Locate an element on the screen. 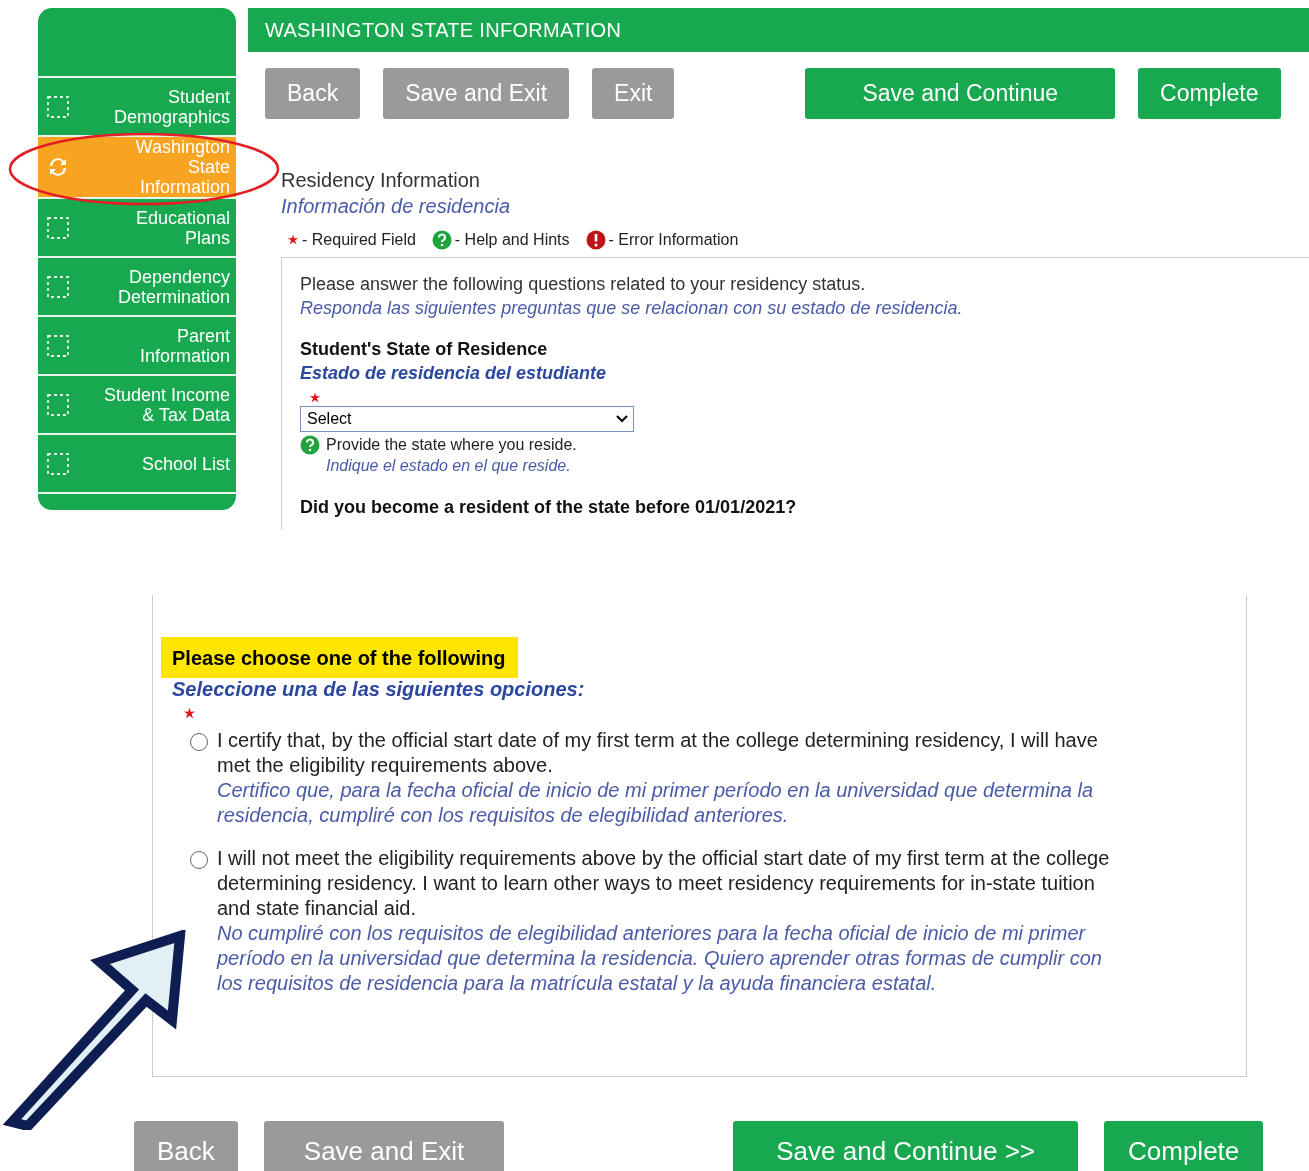 This screenshot has width=1309, height=1171. option-text: I certify that, by the official start date of my first term at the college determining residency, I will have met the eligibility requirements above. is located at coordinates (658, 753).